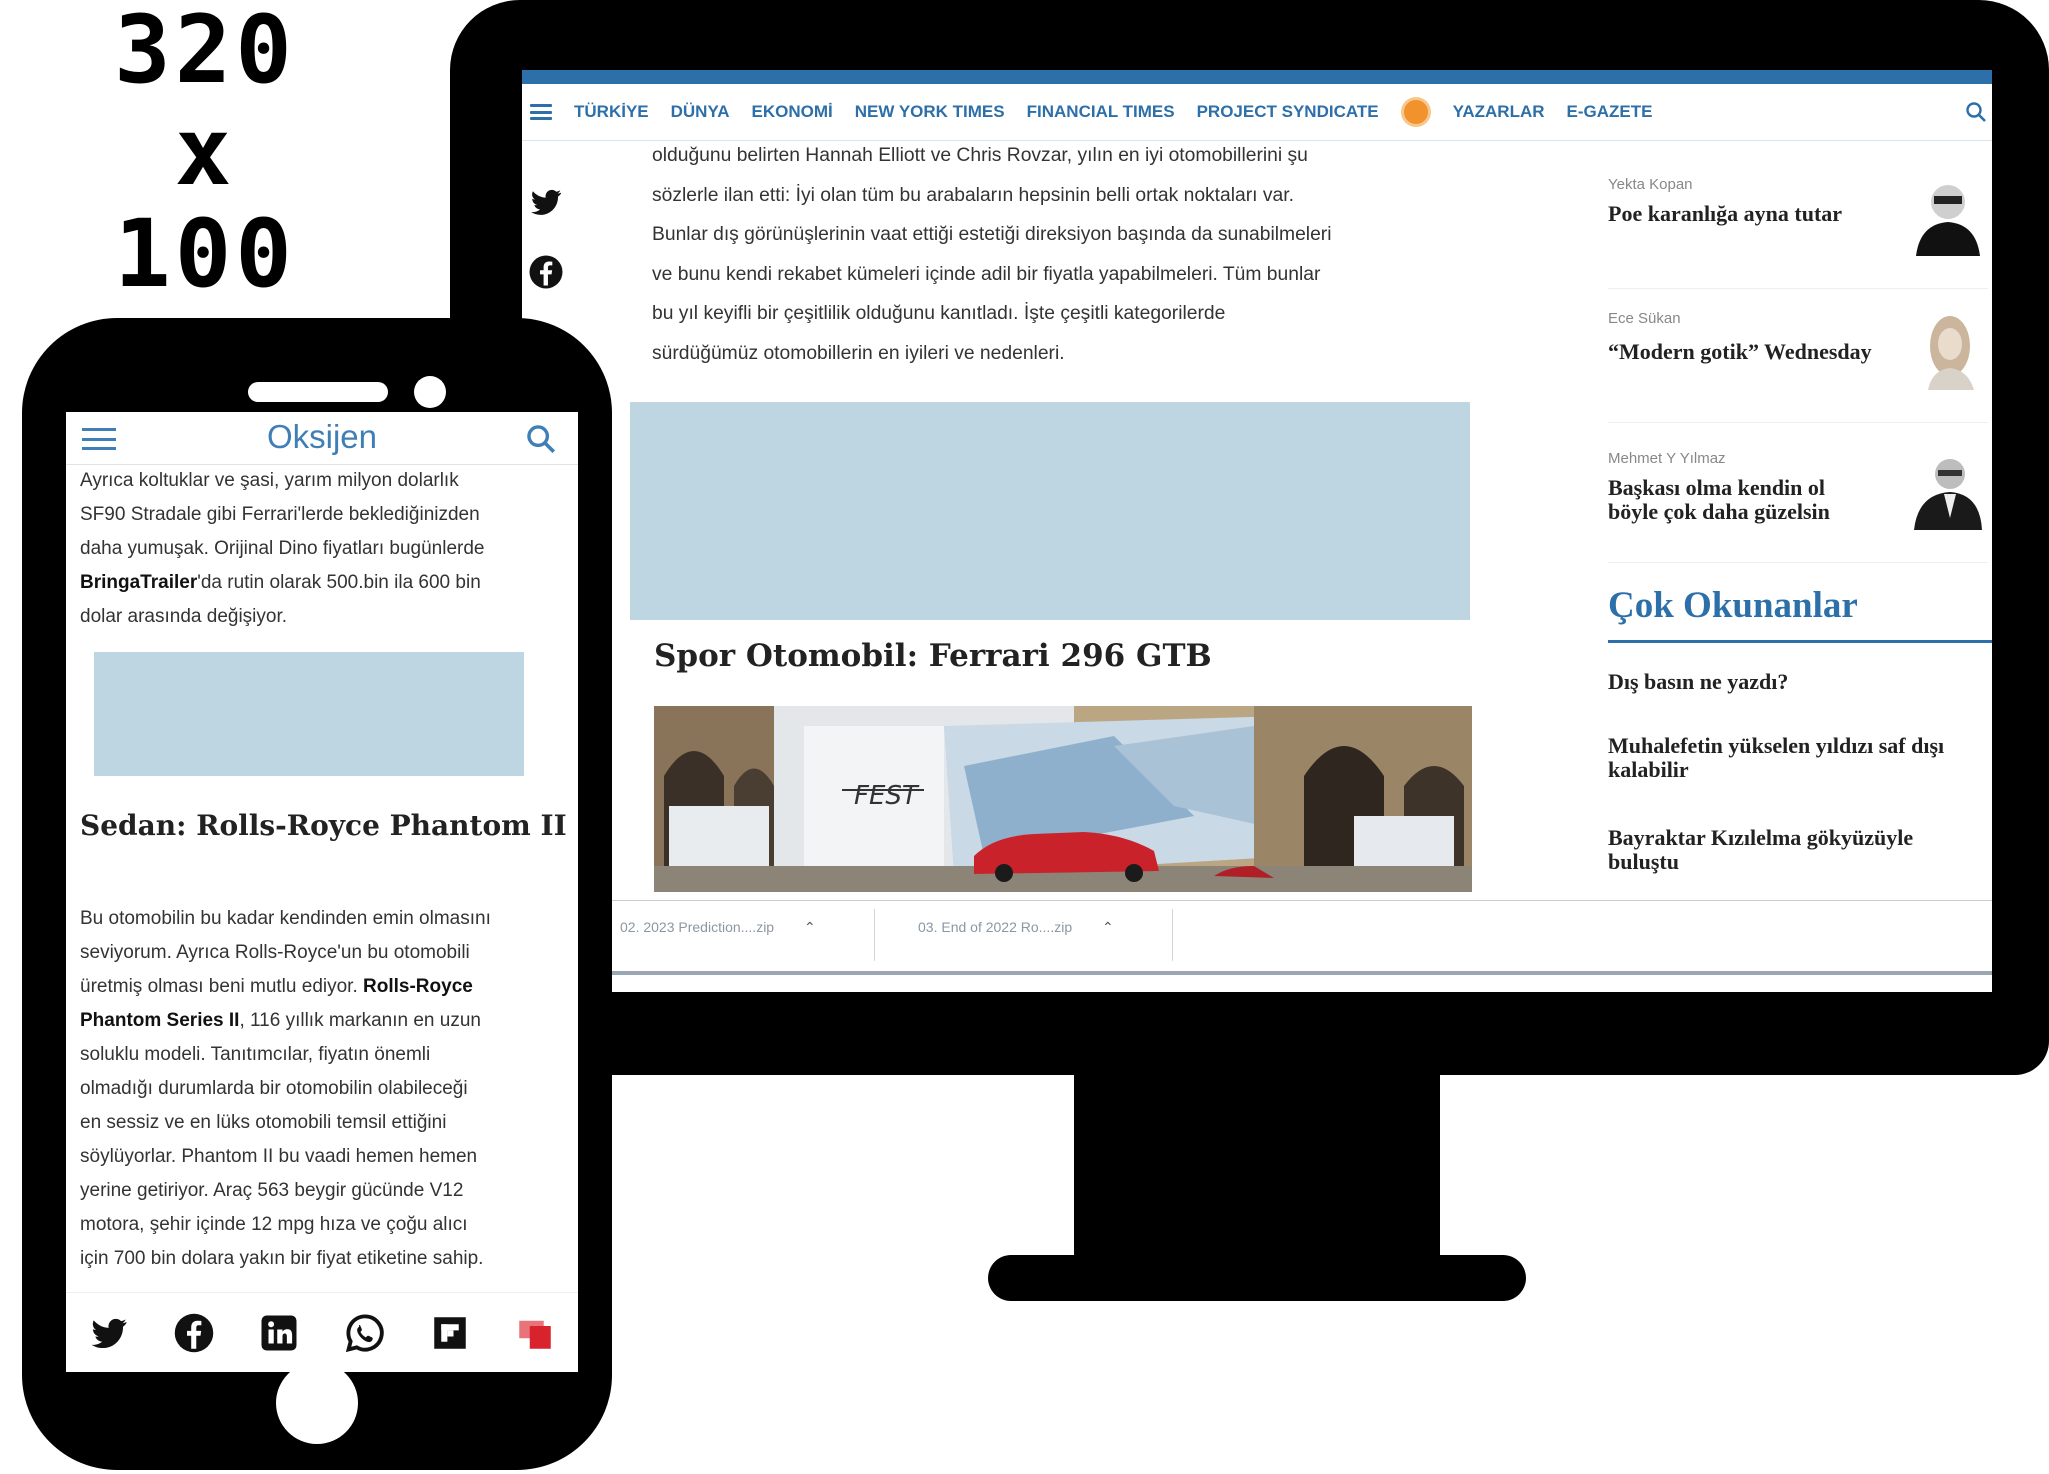 Image resolution: width=2049 pixels, height=1474 pixels. Describe the element at coordinates (318, 392) in the screenshot. I see `phone-speaker` at that location.